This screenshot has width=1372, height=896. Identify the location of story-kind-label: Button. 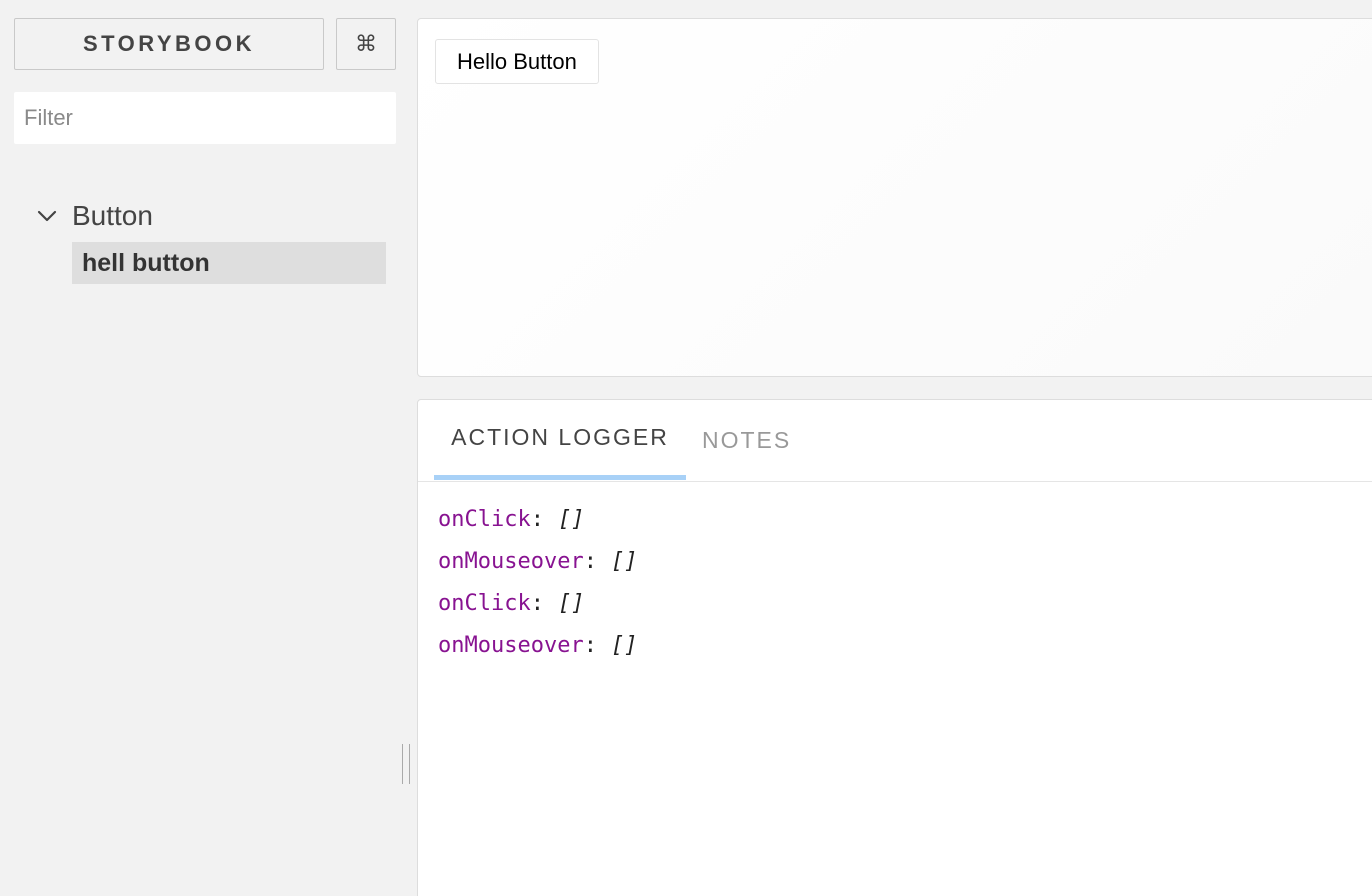
(112, 215).